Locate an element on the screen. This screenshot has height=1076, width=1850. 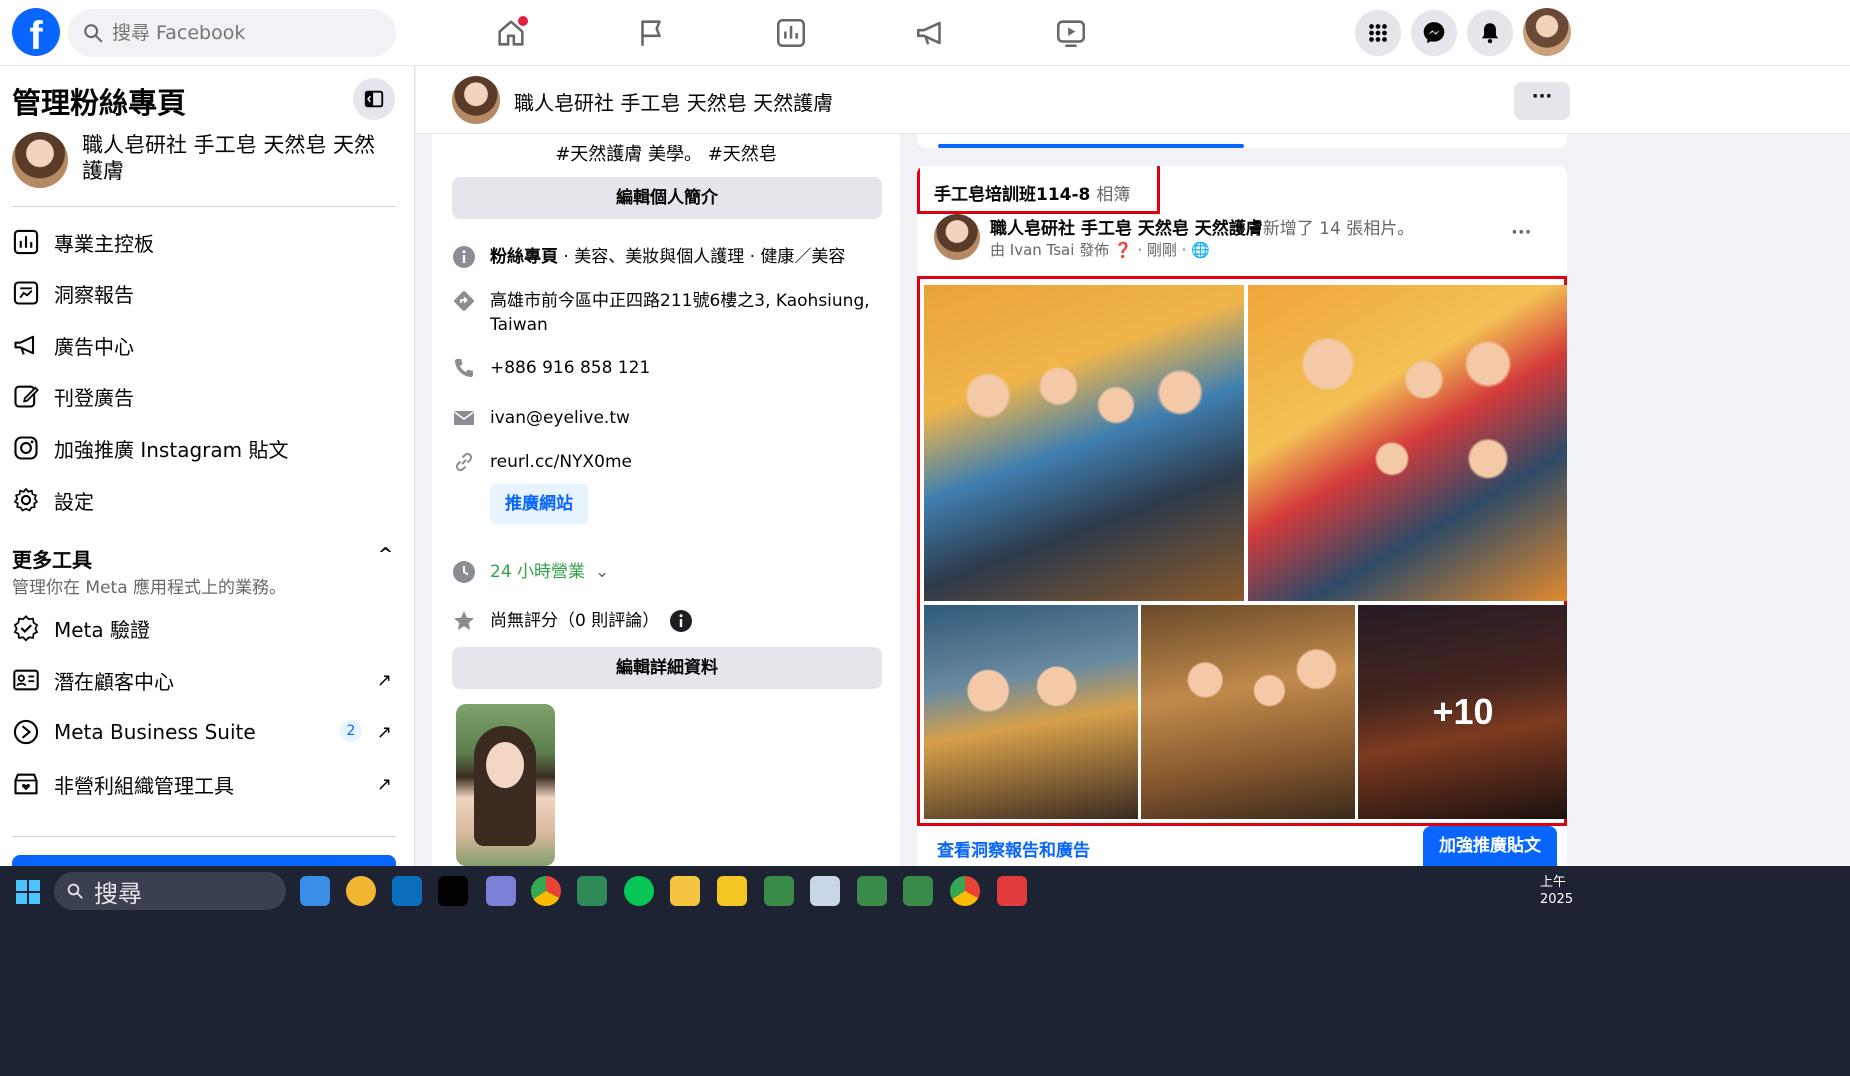
poster-name: 職人皂研社 手工皂 天然皂 天然護膚 is located at coordinates (1126, 229).